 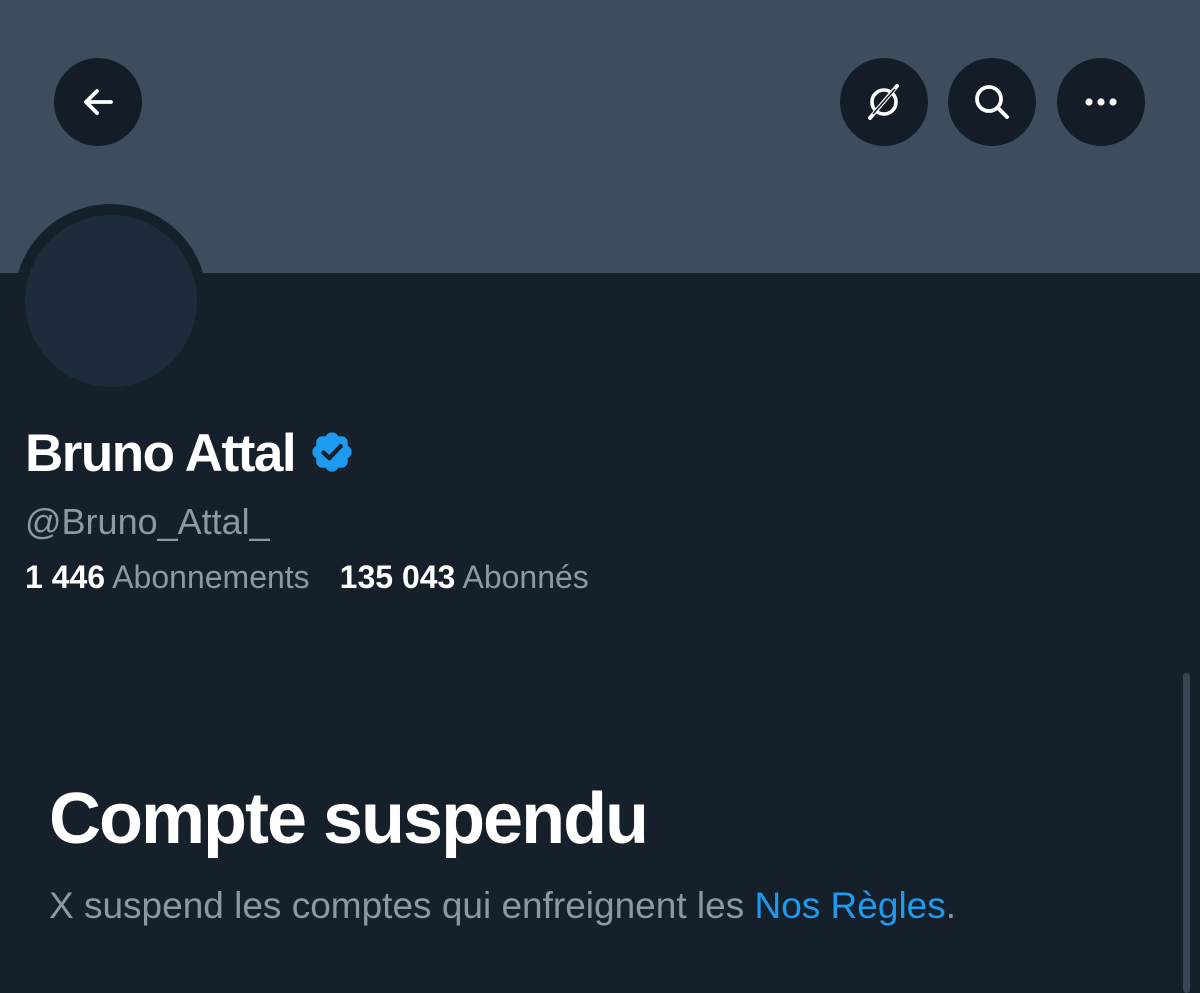 I want to click on more-horizontal-icon, so click(x=1101, y=102).